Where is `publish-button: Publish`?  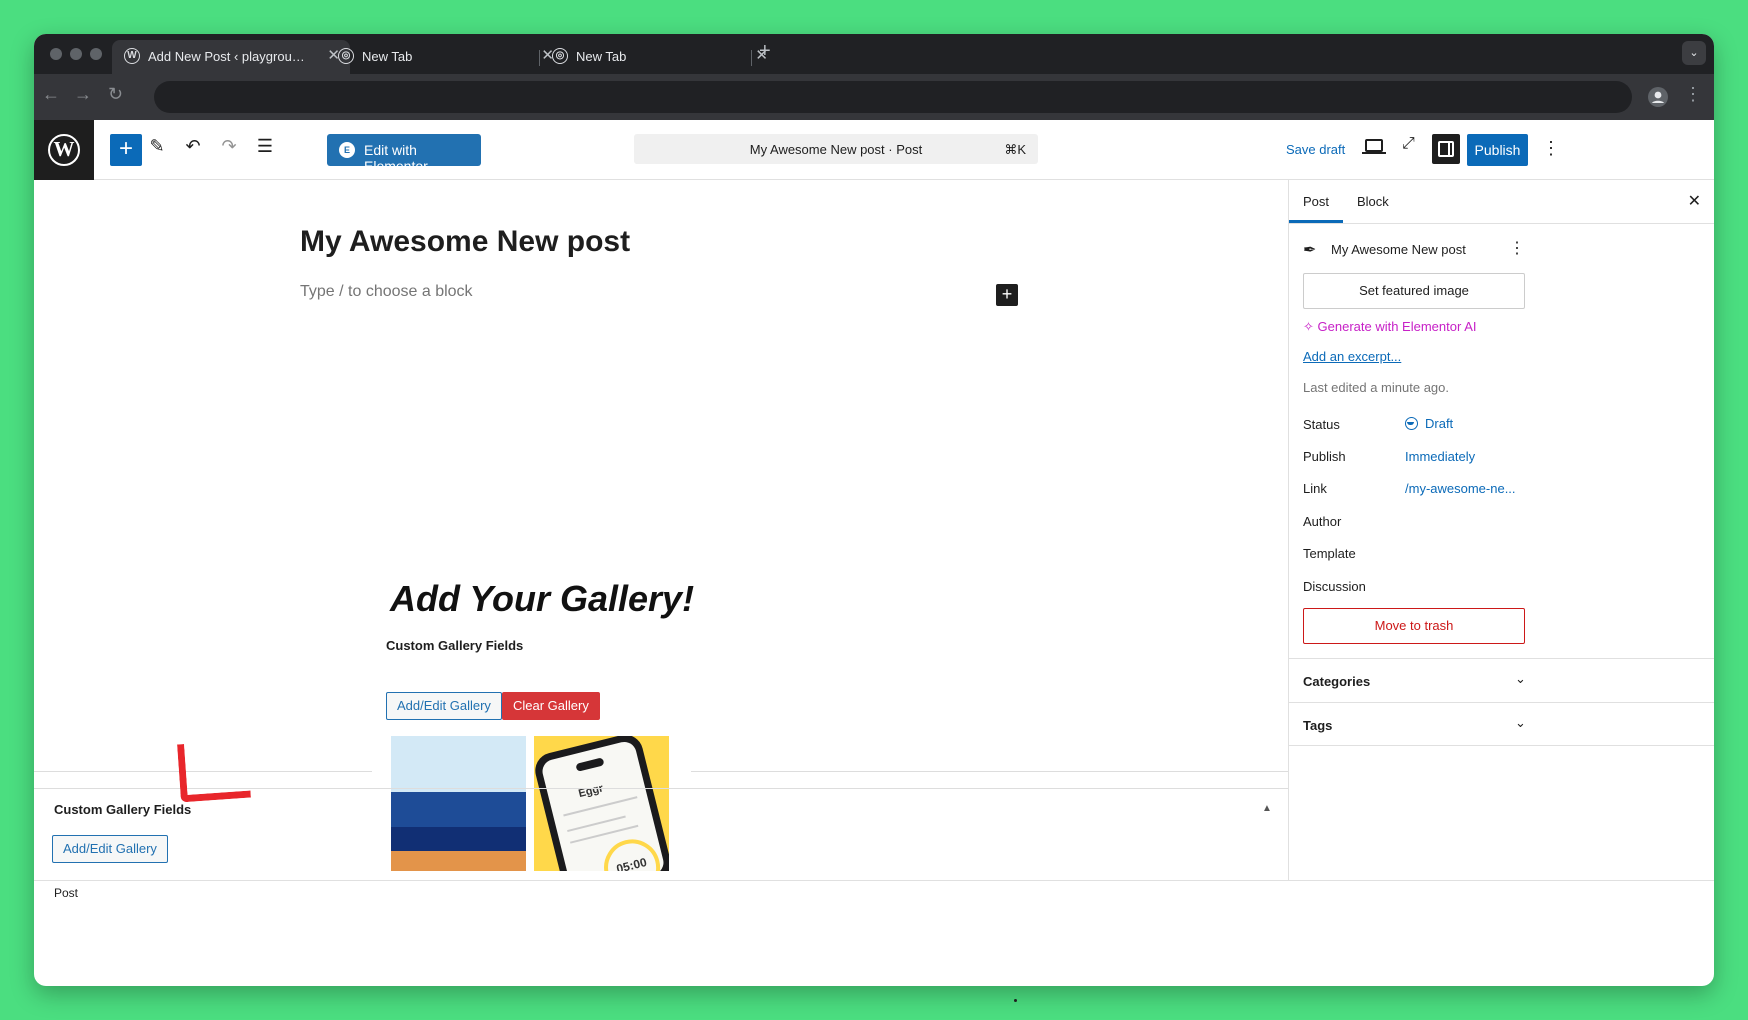 publish-button: Publish is located at coordinates (1497, 150).